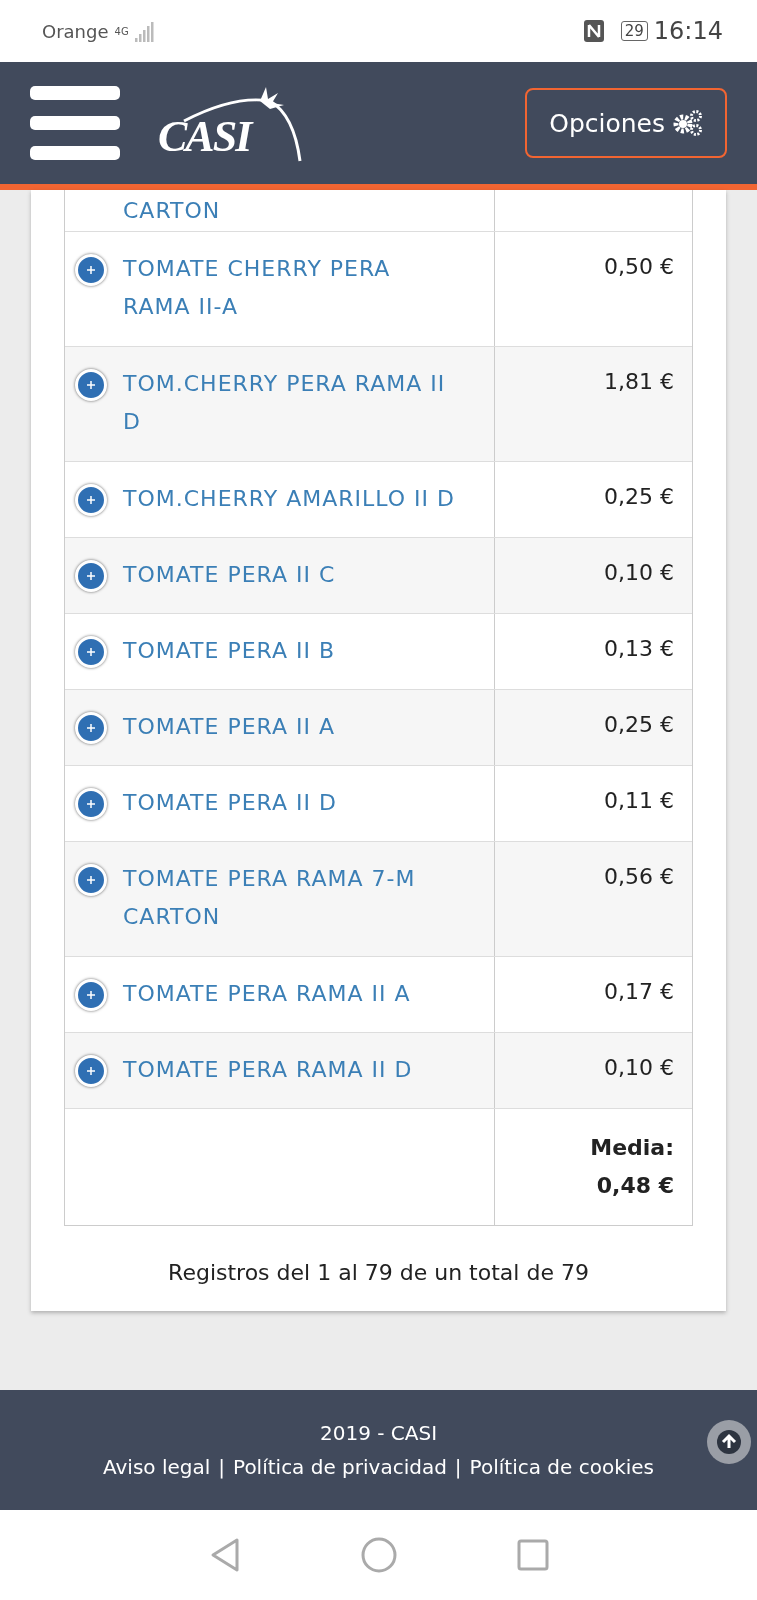 Image resolution: width=757 pixels, height=1600 pixels. I want to click on footer-link: Política de cookies, so click(561, 1467).